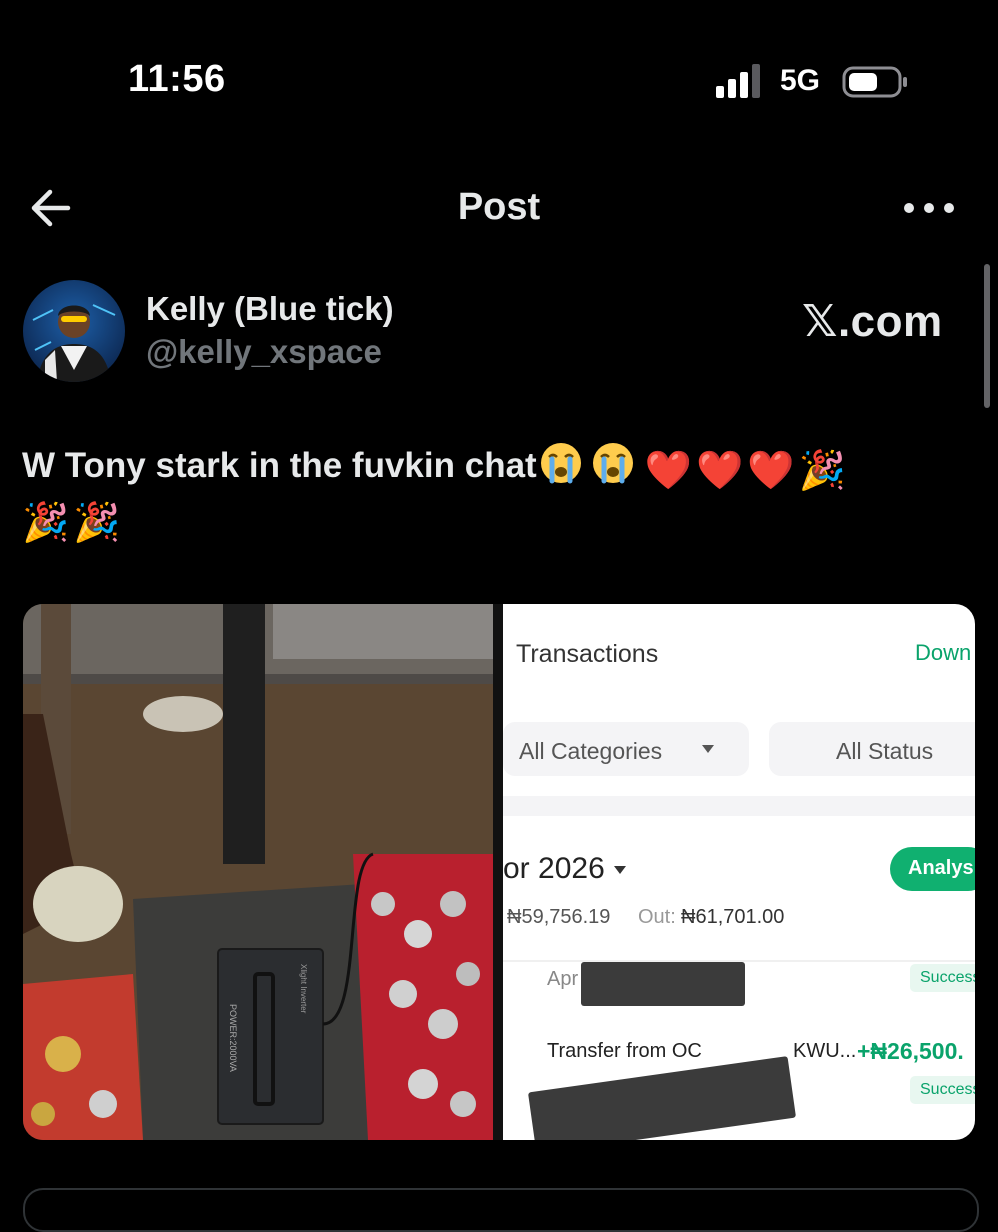  I want to click on network-type: 5G, so click(800, 80).